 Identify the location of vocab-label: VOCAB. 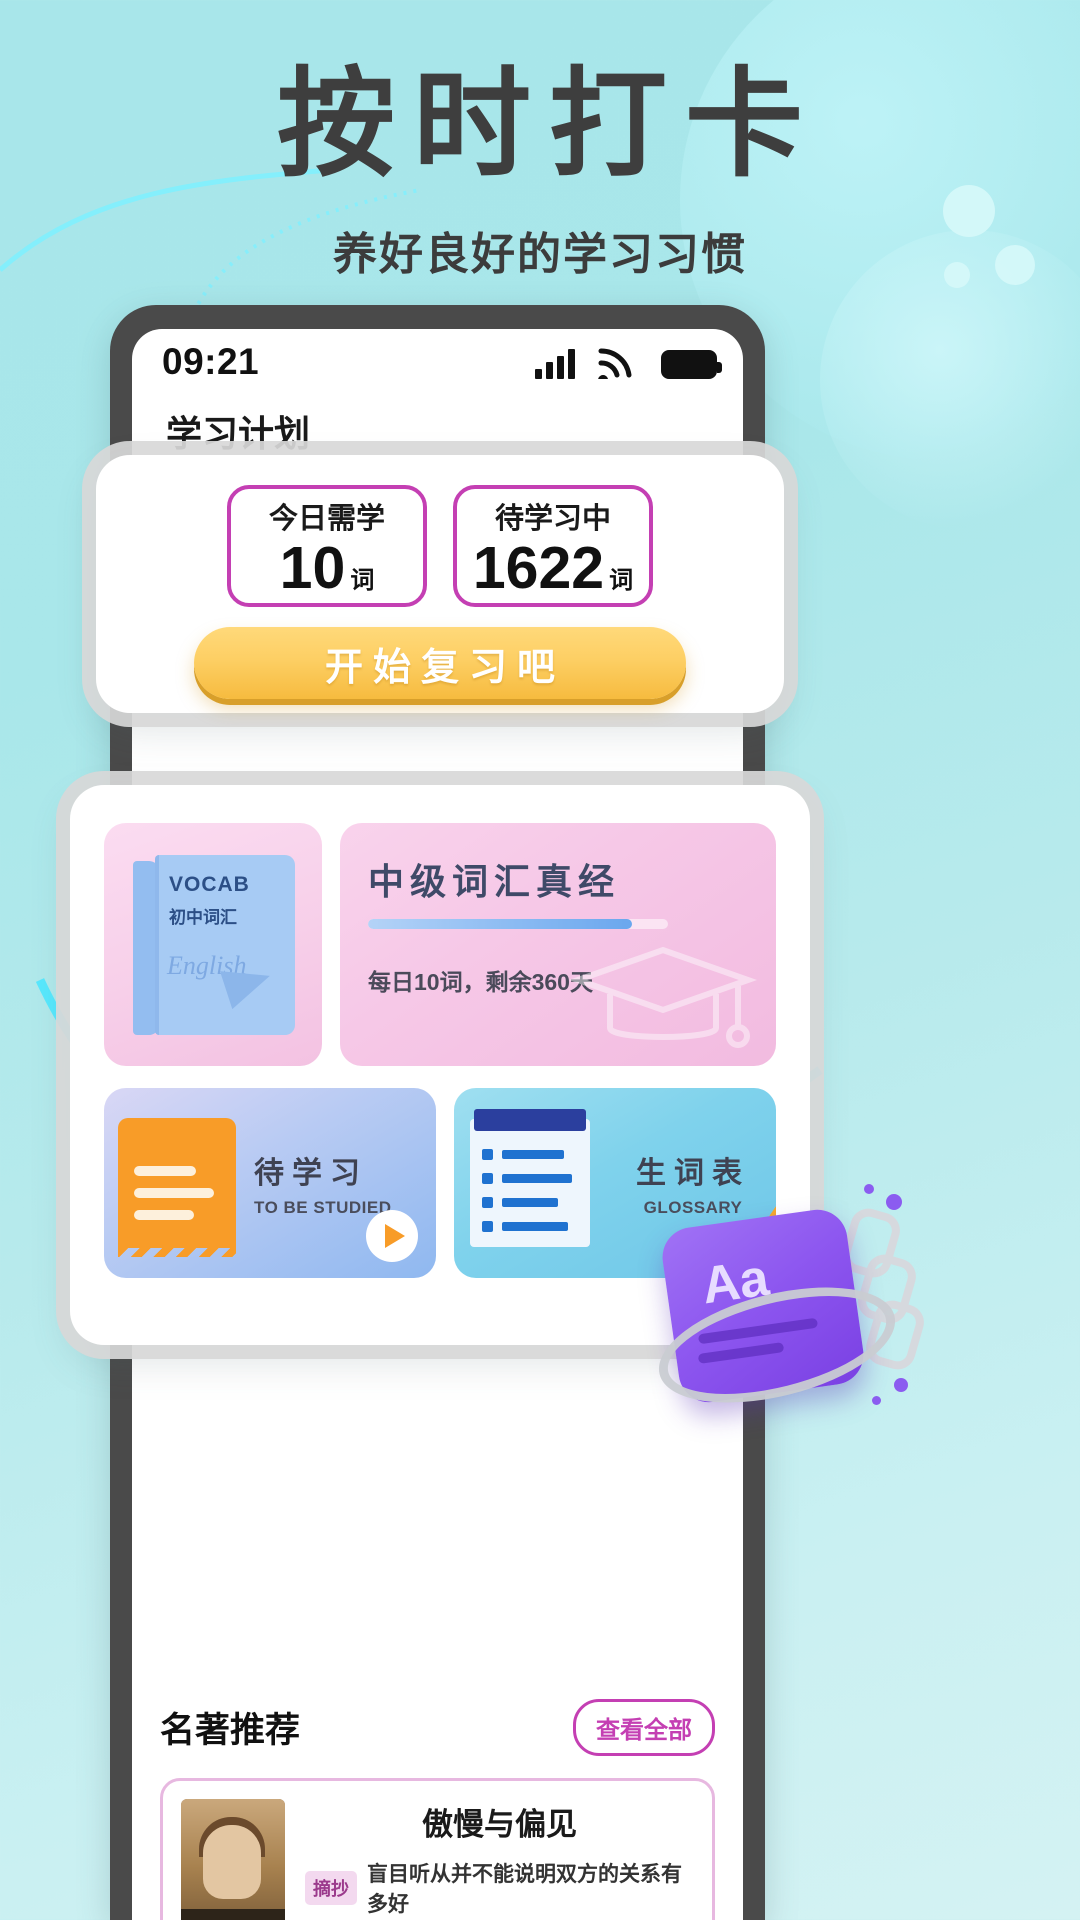
(209, 884).